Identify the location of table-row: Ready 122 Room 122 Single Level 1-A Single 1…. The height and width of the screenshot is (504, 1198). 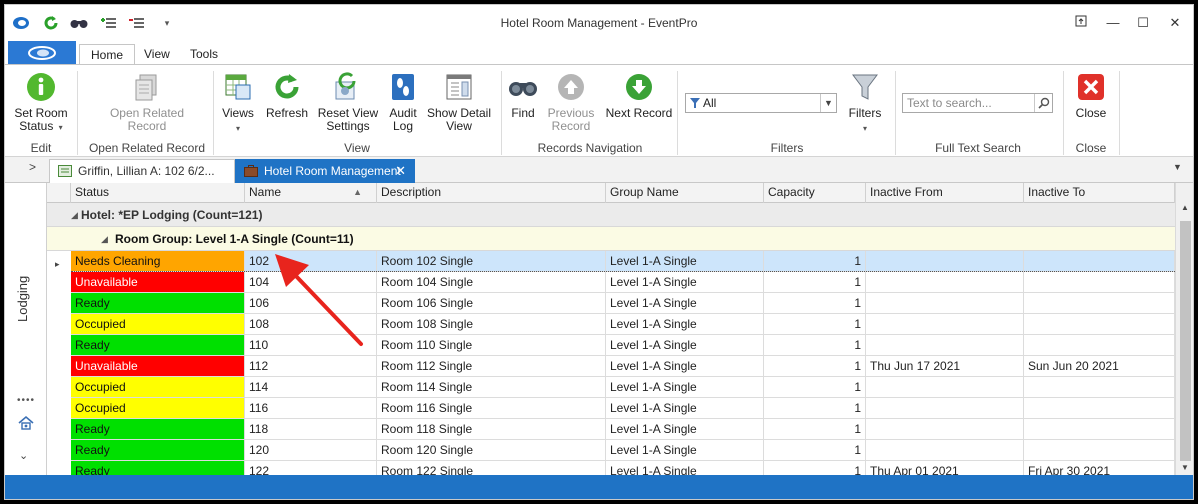
(623, 468).